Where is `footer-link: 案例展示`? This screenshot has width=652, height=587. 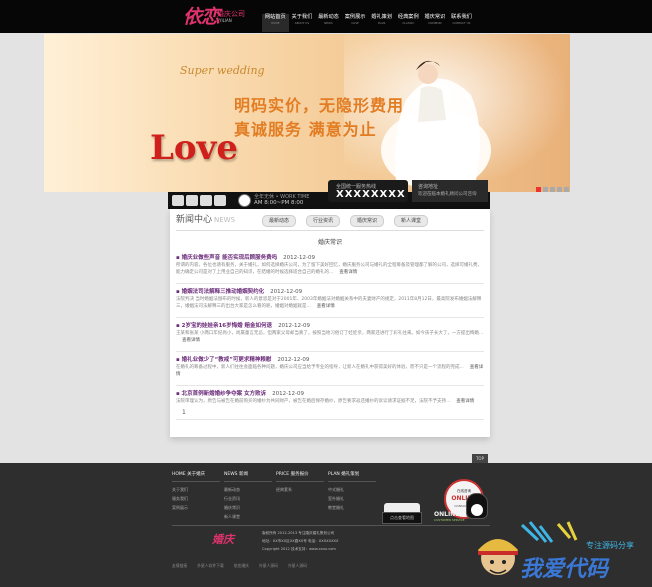
footer-link: 案例展示 is located at coordinates (196, 507).